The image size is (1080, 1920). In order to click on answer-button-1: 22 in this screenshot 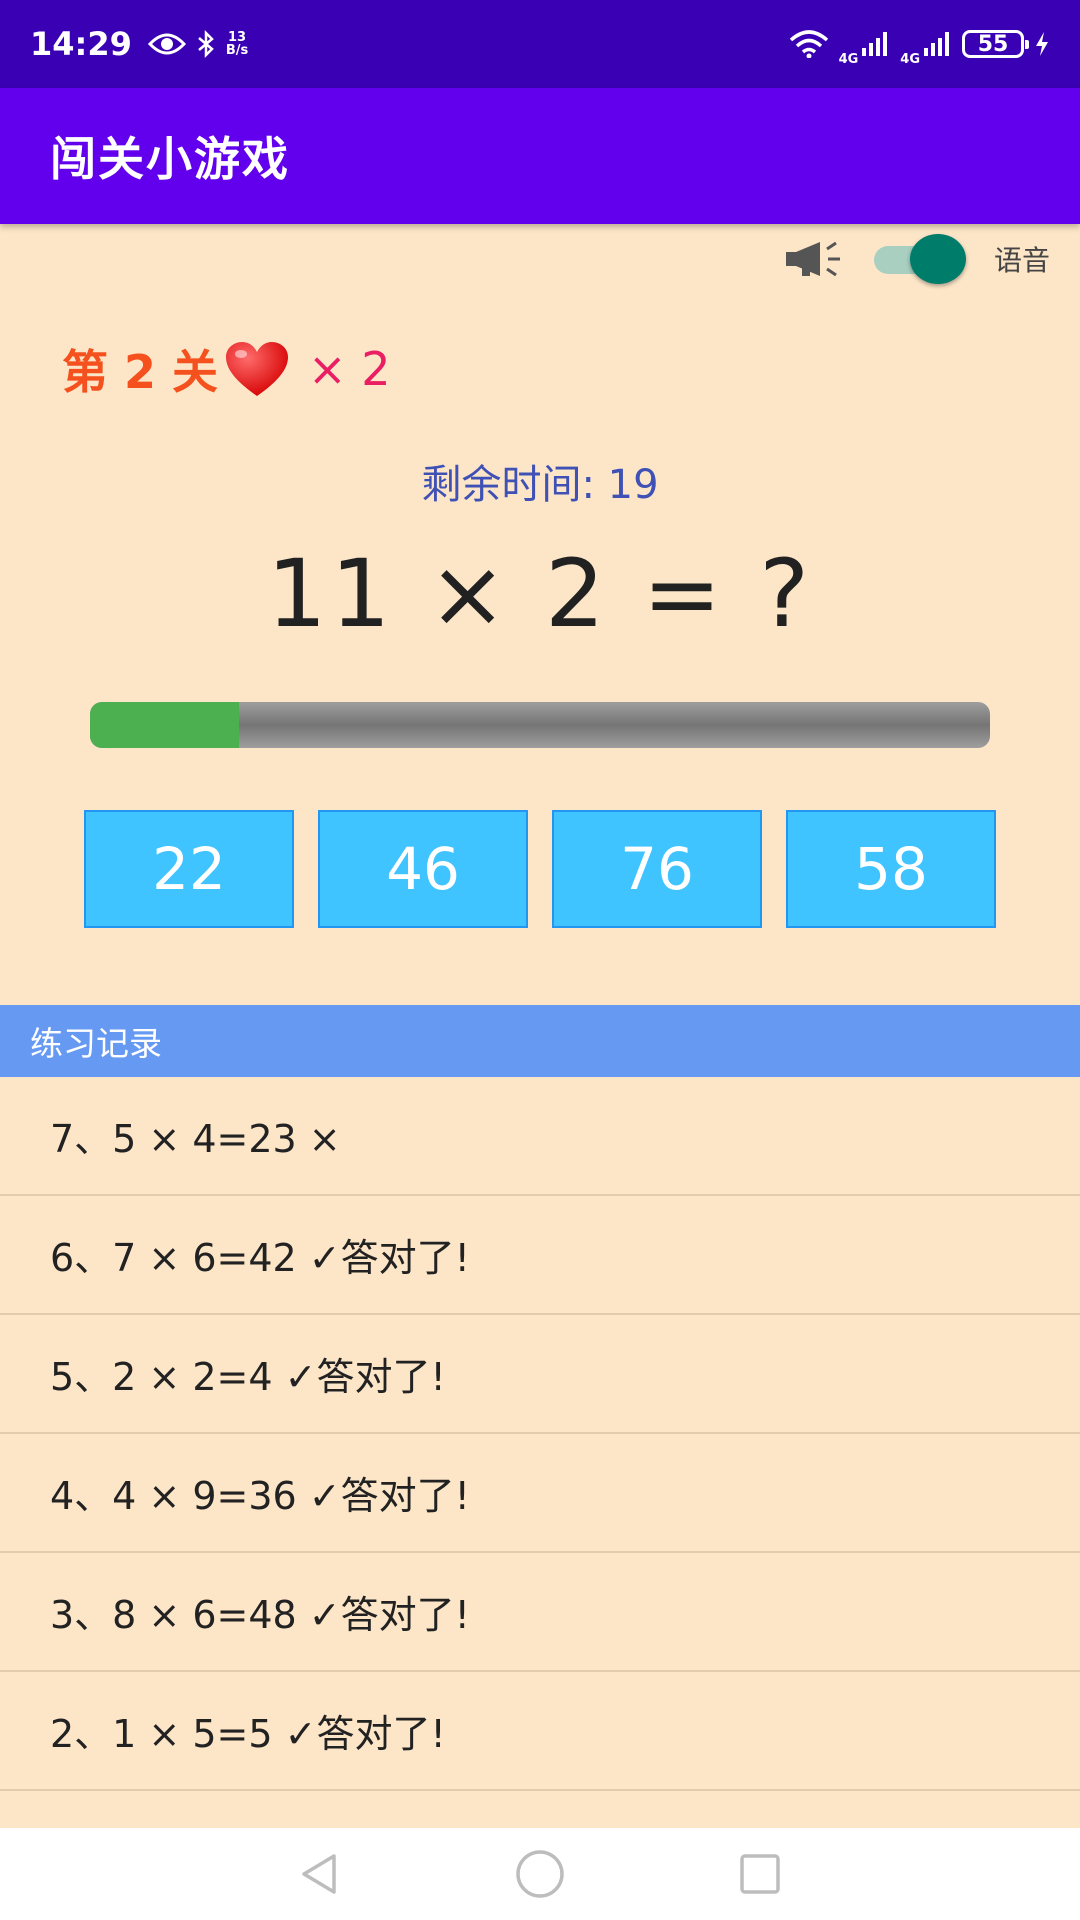, I will do `click(189, 869)`.